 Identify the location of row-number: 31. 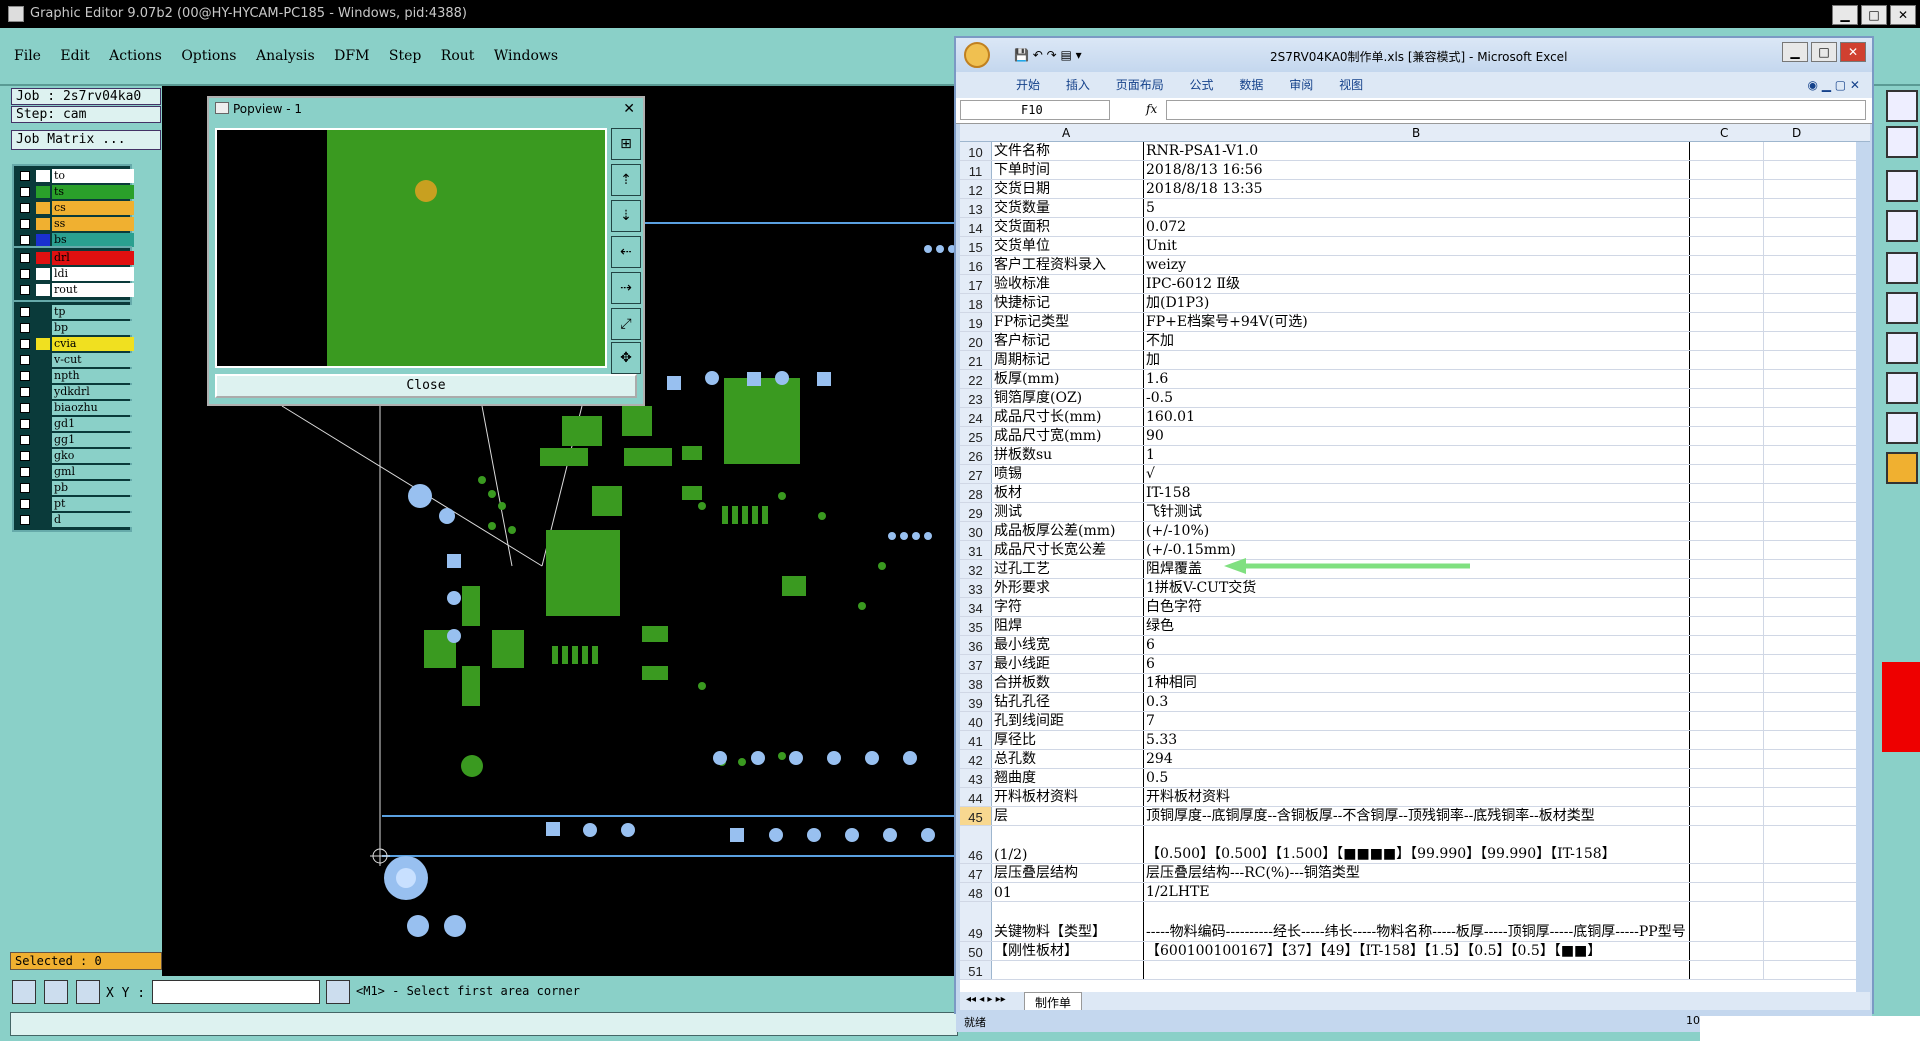
(976, 550).